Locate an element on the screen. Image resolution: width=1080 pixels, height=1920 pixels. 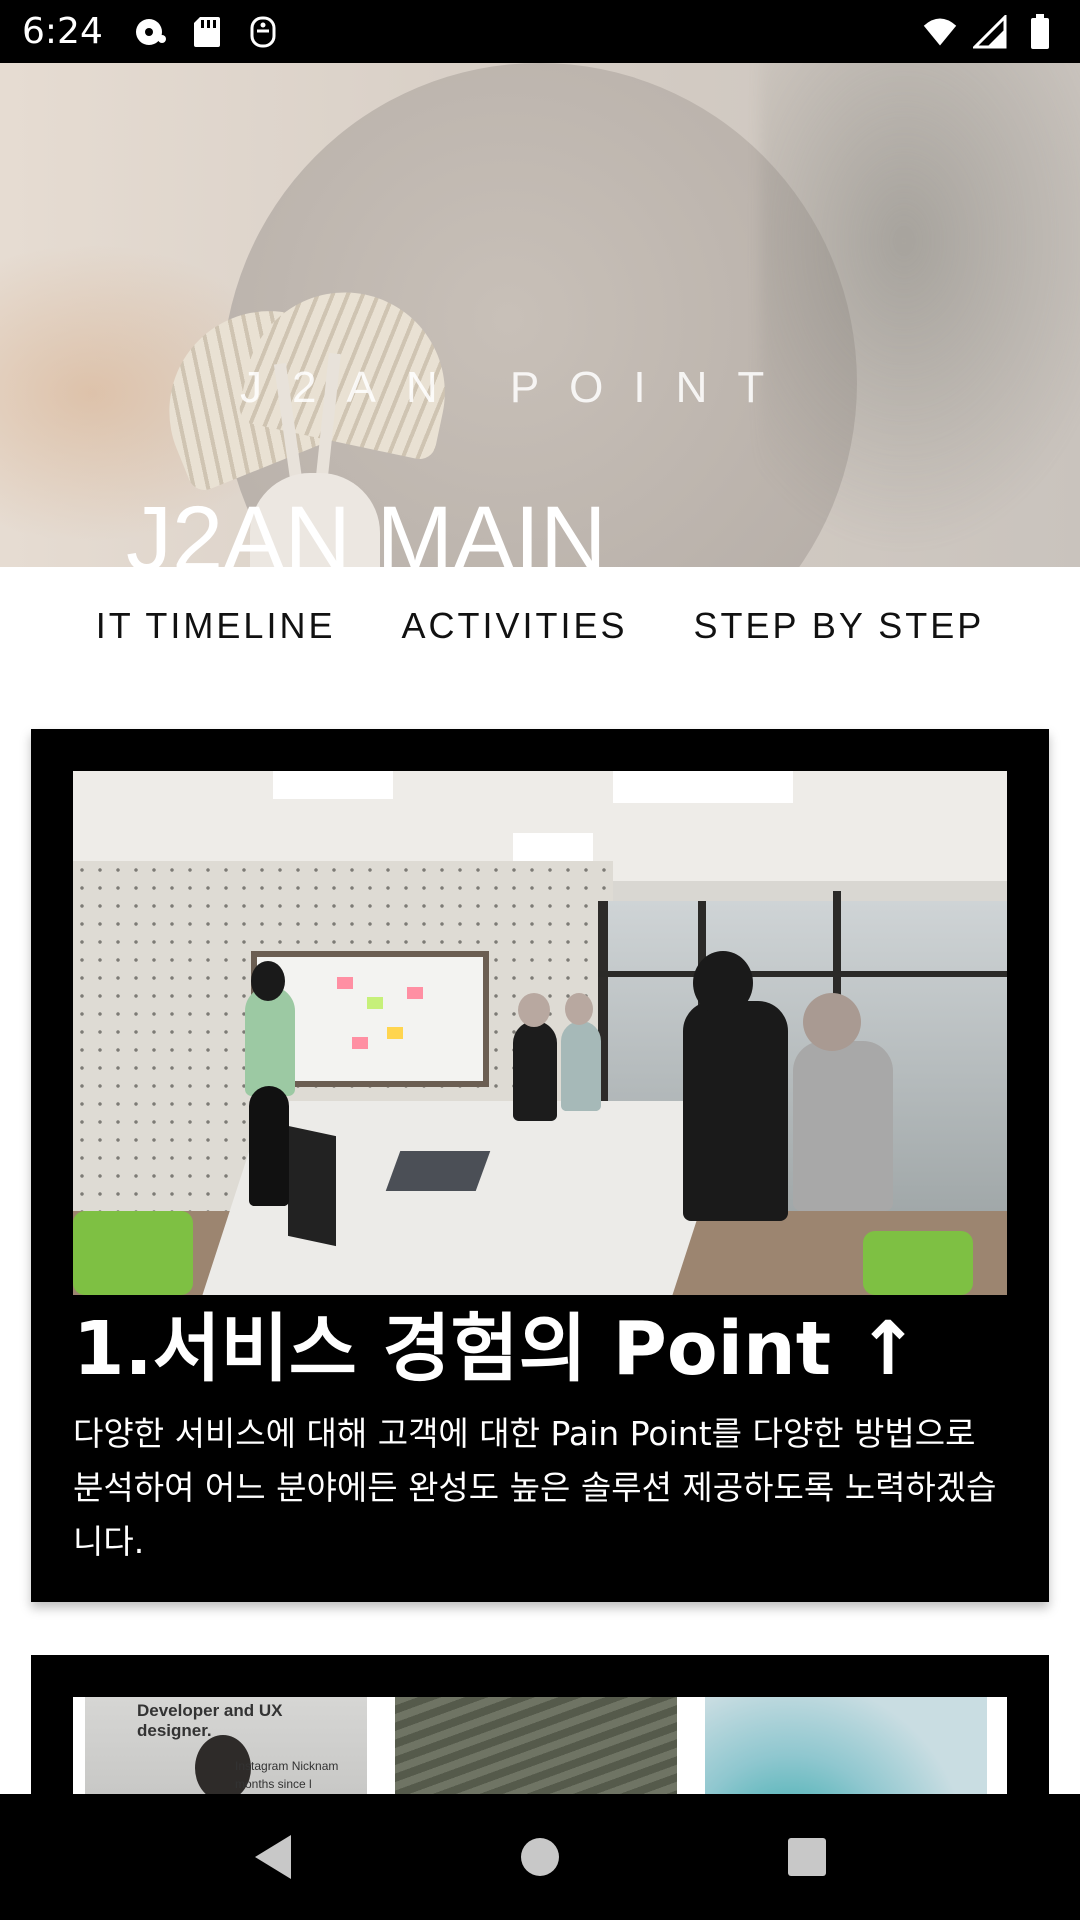
recents-icon is located at coordinates (807, 1857).